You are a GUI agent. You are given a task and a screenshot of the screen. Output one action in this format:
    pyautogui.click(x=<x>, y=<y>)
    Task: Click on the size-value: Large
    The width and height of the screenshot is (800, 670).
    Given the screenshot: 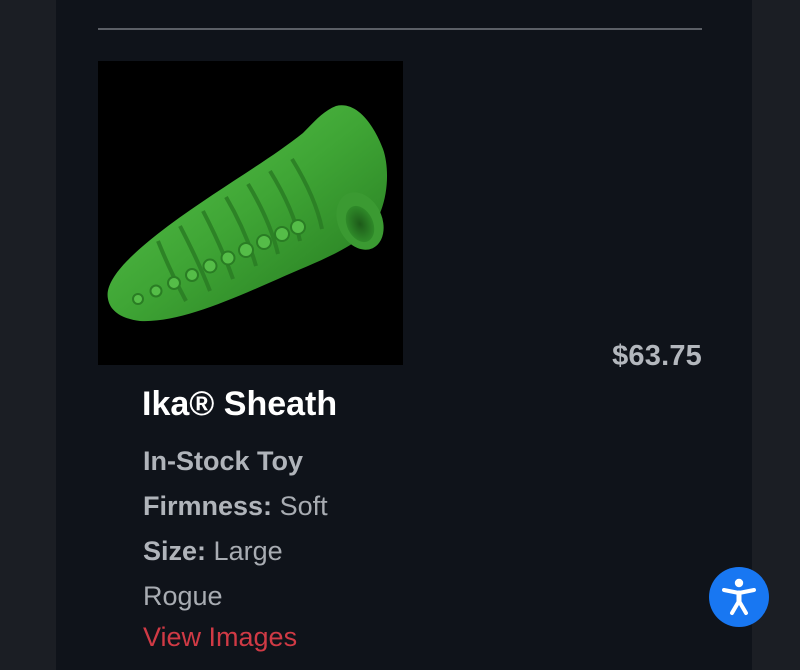 What is the action you would take?
    pyautogui.click(x=248, y=551)
    